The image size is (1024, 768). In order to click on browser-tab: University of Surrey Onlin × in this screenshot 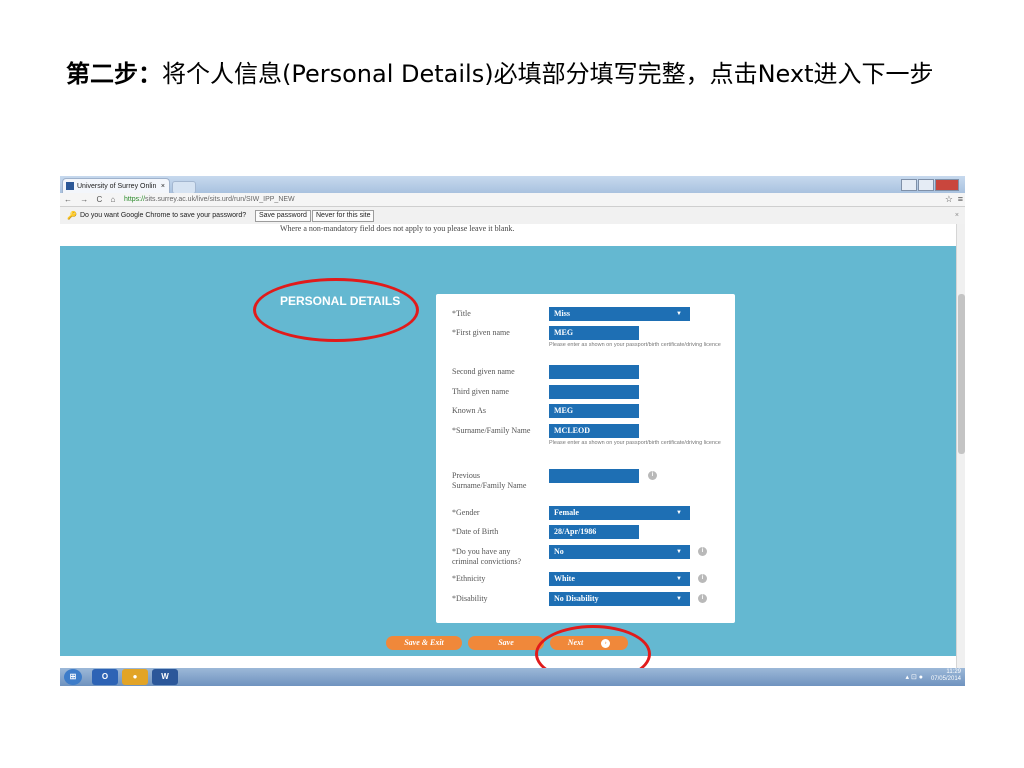, I will do `click(116, 185)`.